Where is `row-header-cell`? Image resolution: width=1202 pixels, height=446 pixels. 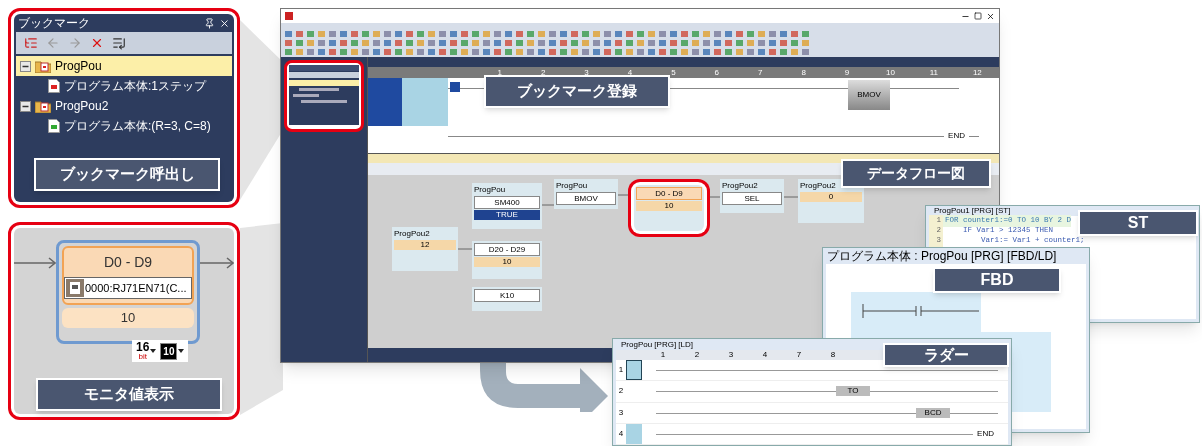
row-header-cell is located at coordinates (425, 102).